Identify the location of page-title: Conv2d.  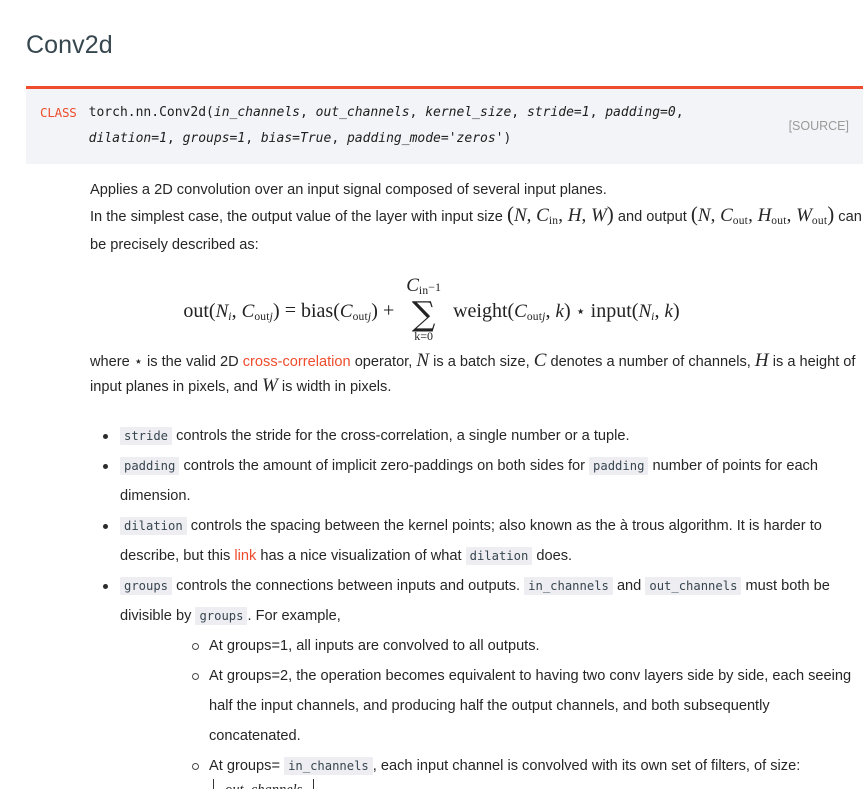
(69, 44).